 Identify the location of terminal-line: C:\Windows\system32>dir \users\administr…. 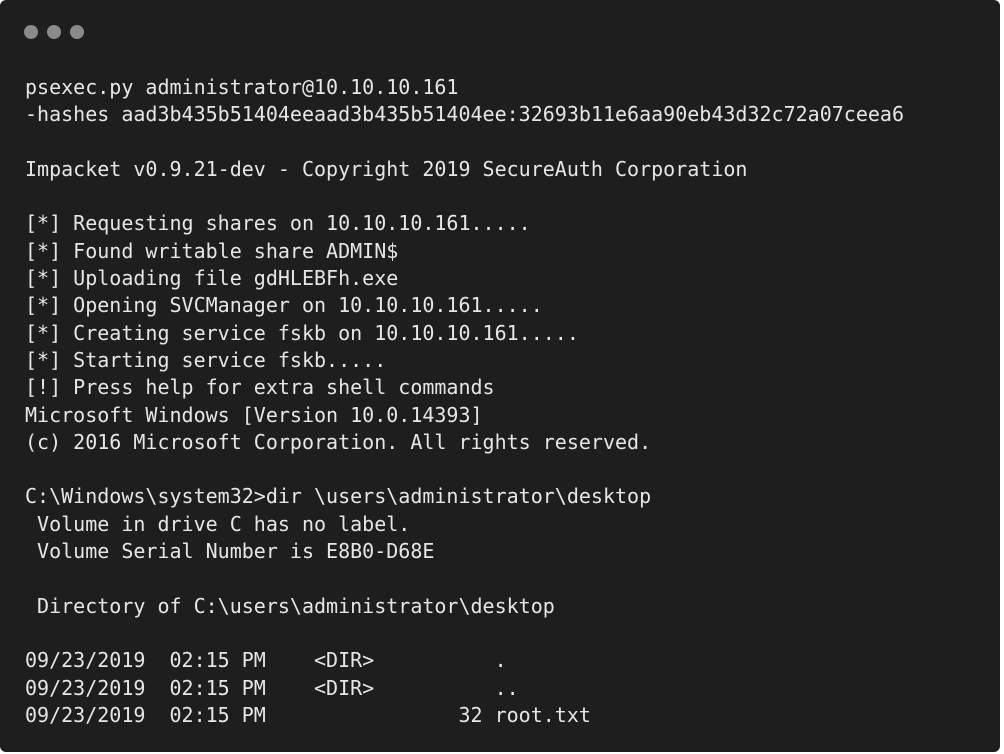
(338, 496).